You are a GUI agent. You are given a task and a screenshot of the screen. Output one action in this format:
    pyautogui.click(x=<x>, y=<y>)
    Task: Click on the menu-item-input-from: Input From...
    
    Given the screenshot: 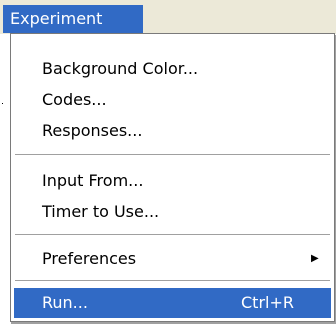 What is the action you would take?
    pyautogui.click(x=172, y=181)
    